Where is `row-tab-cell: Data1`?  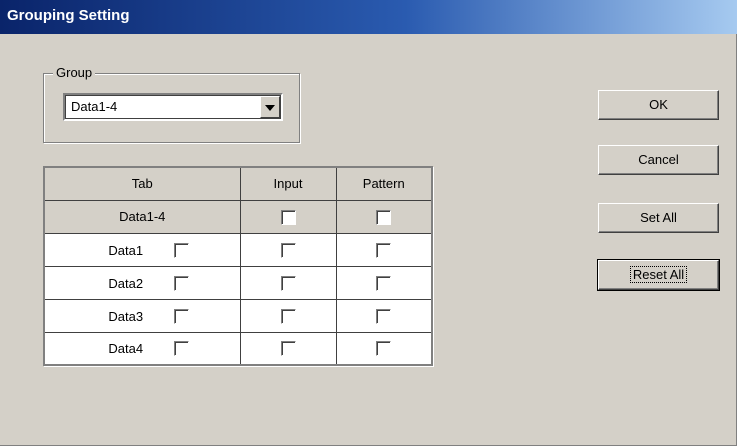
row-tab-cell: Data1 is located at coordinates (142, 249).